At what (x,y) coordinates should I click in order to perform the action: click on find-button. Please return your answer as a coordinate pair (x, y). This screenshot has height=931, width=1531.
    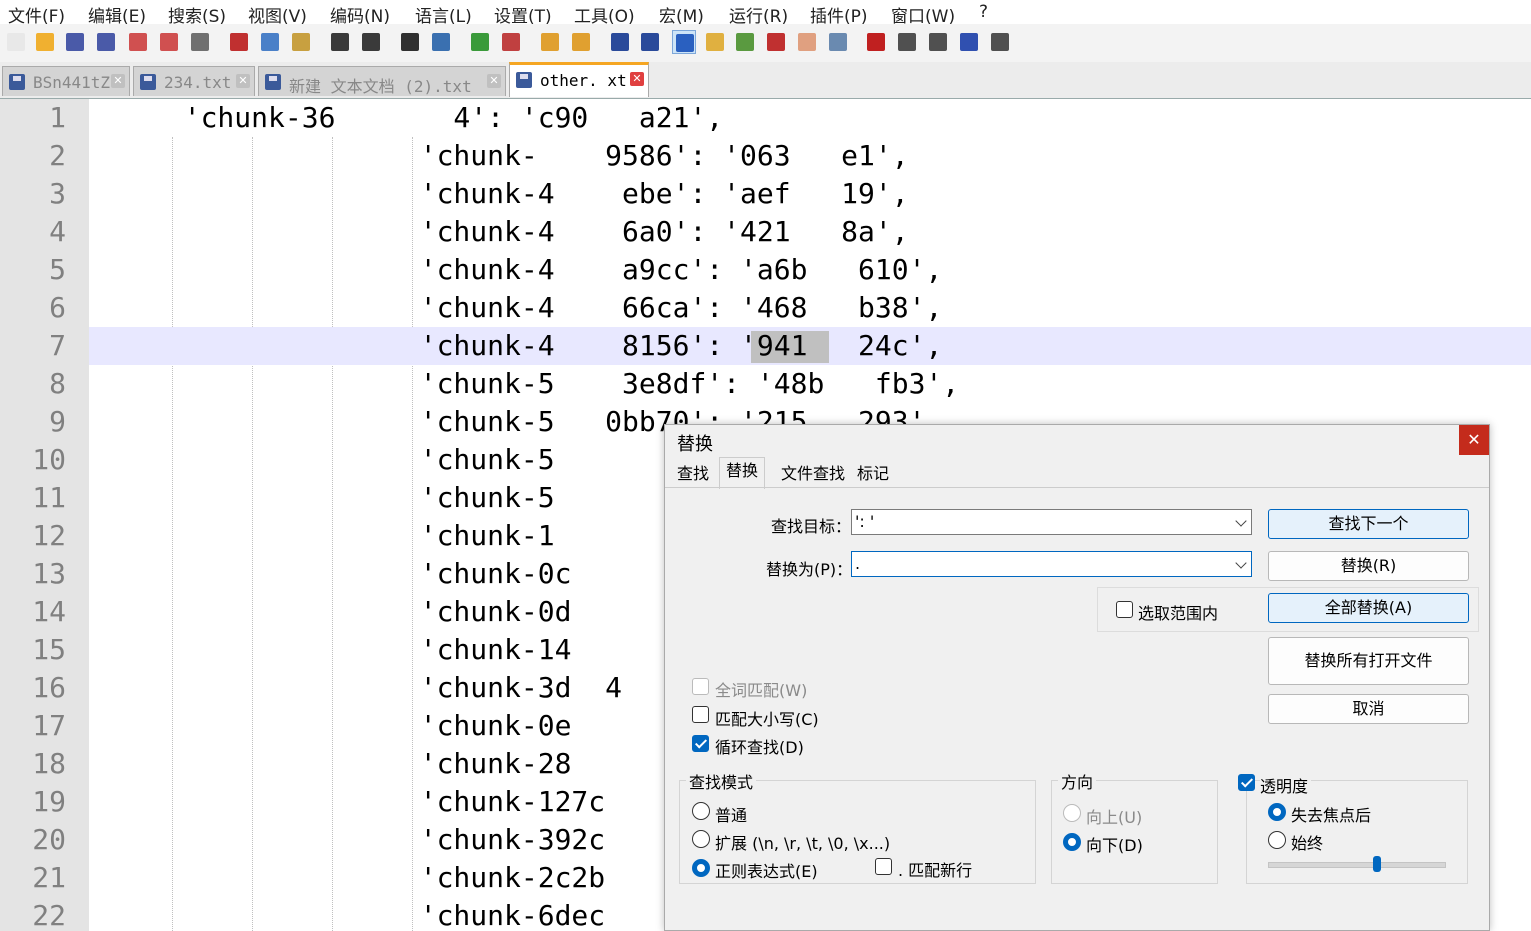
    Looking at the image, I should click on (410, 42).